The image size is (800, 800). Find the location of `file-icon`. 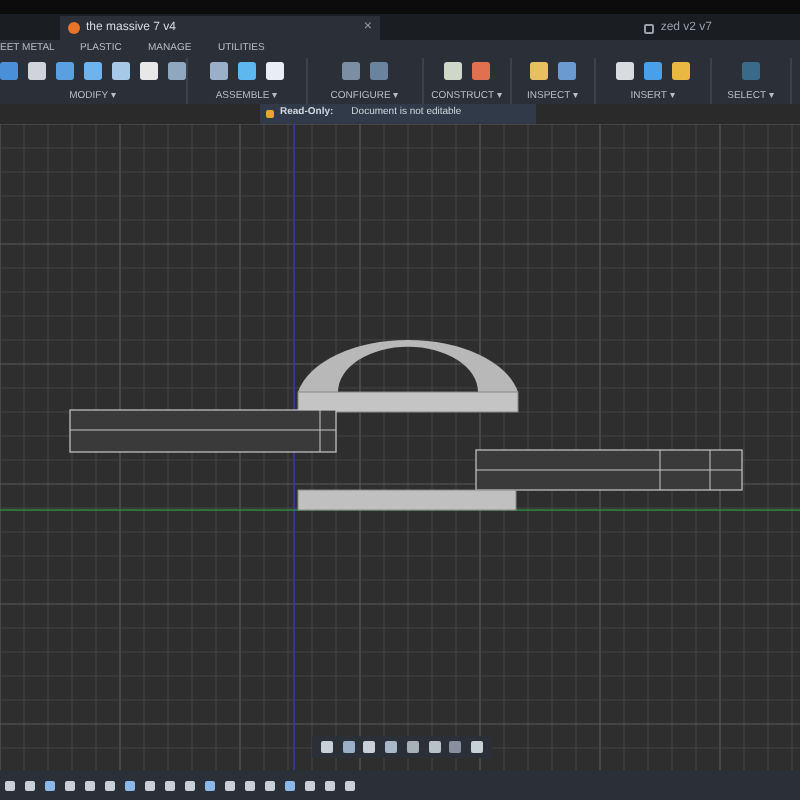

file-icon is located at coordinates (74, 28).